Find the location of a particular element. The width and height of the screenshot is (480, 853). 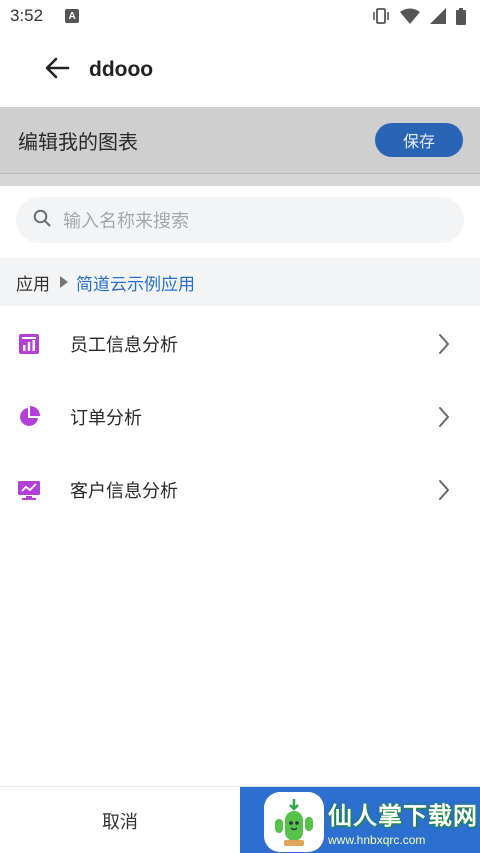

editor-shade is located at coordinates (240, 180).